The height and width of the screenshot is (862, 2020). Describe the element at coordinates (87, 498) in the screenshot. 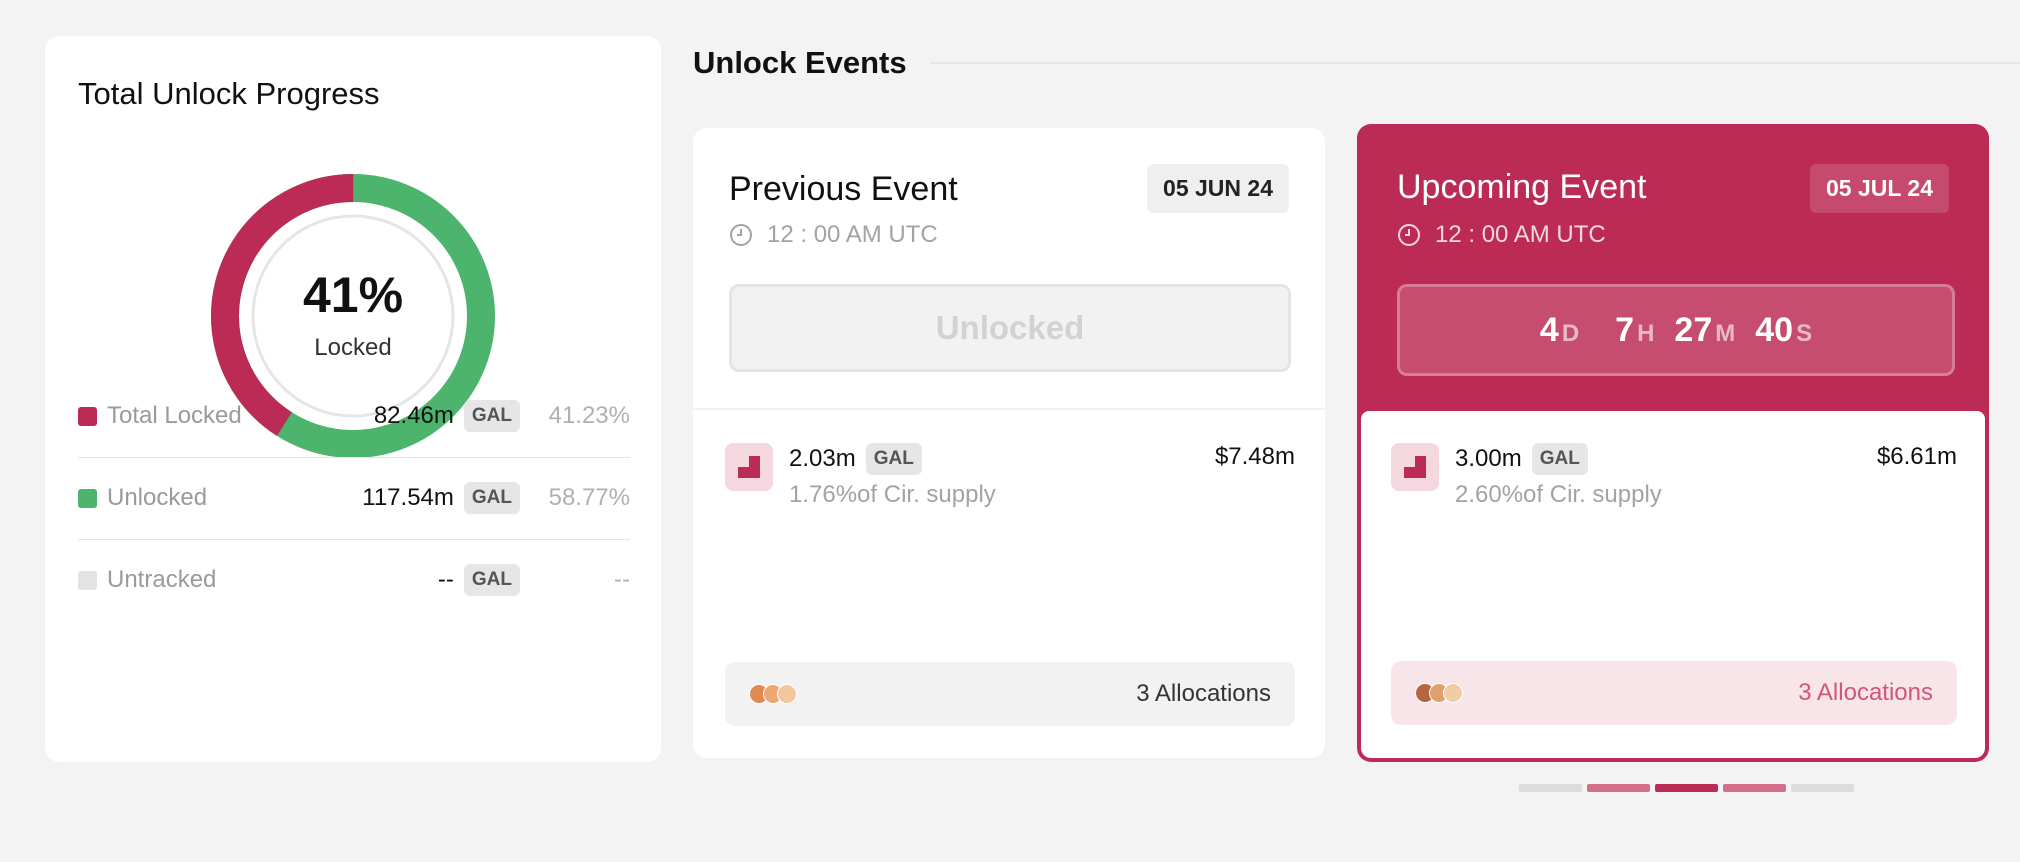

I see `legend-swatch-unlocked` at that location.